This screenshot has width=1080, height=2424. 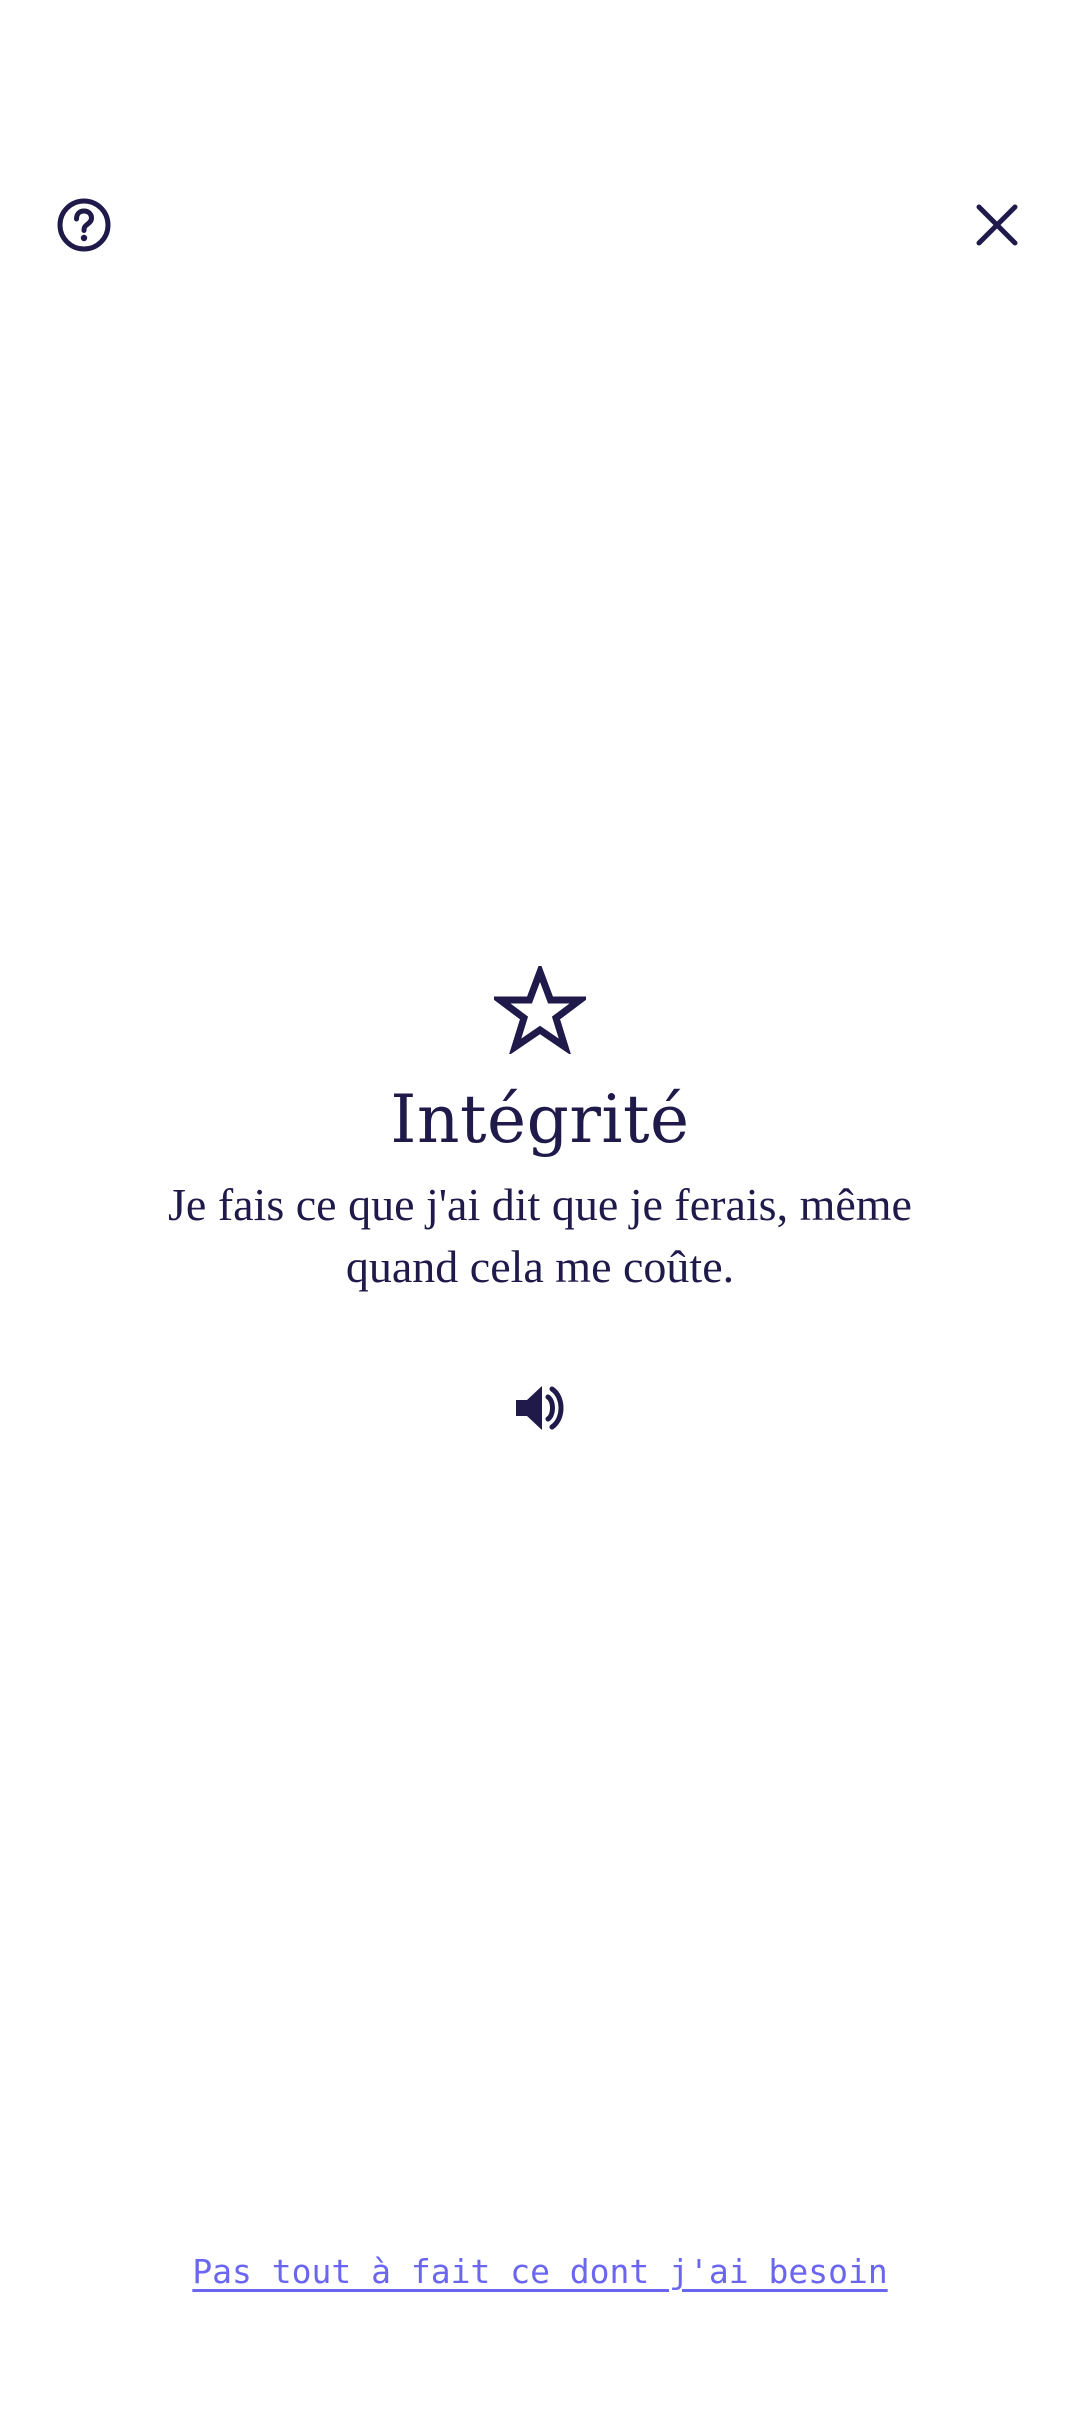 What do you see at coordinates (540, 1010) in the screenshot?
I see `star-outline-icon` at bounding box center [540, 1010].